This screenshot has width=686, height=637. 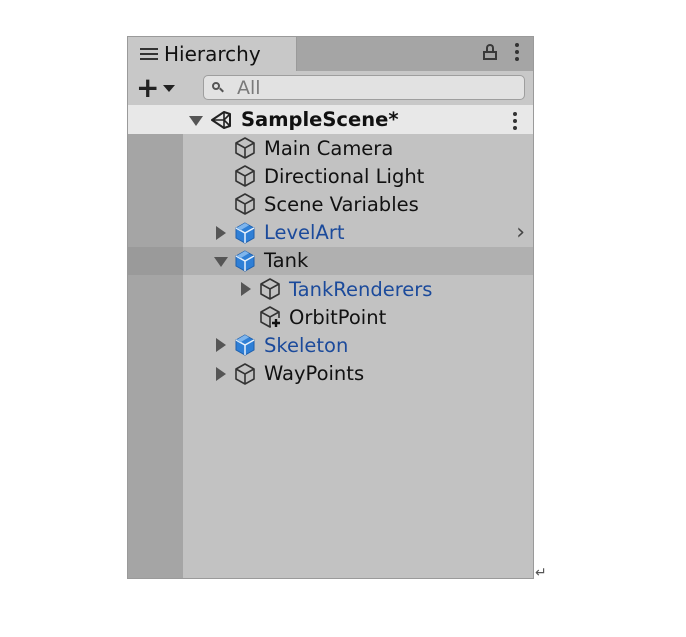 I want to click on tree-row: Main Camera, so click(x=330, y=148).